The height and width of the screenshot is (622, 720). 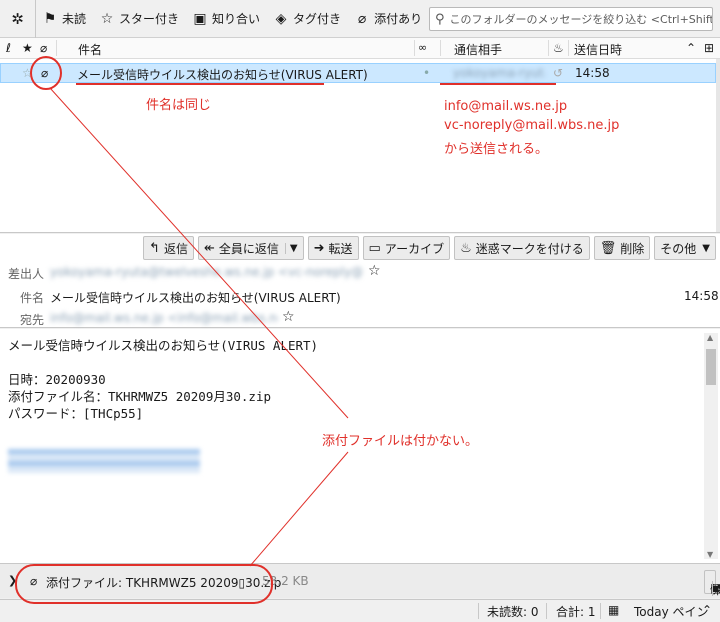 What do you see at coordinates (711, 367) in the screenshot?
I see `scroll-thumb` at bounding box center [711, 367].